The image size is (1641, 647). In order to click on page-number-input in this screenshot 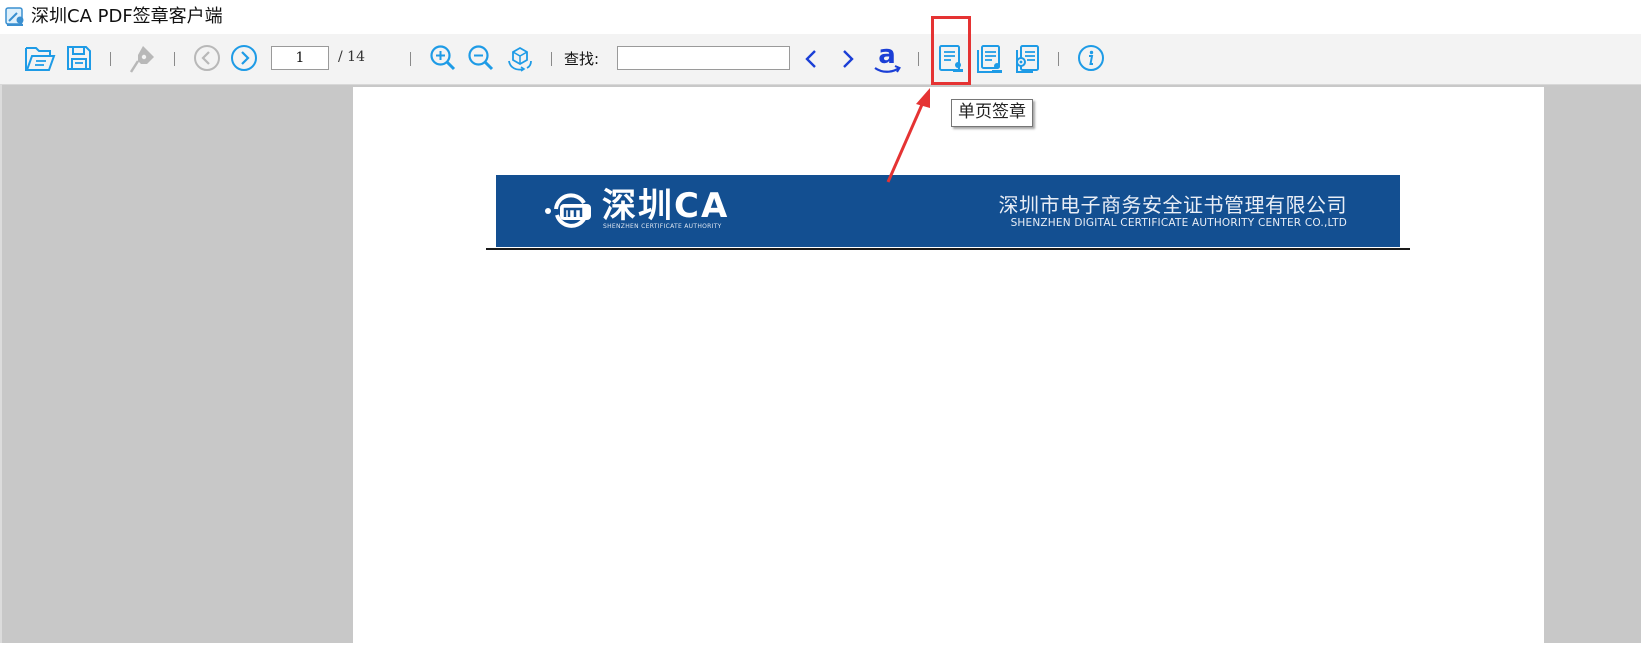, I will do `click(300, 58)`.